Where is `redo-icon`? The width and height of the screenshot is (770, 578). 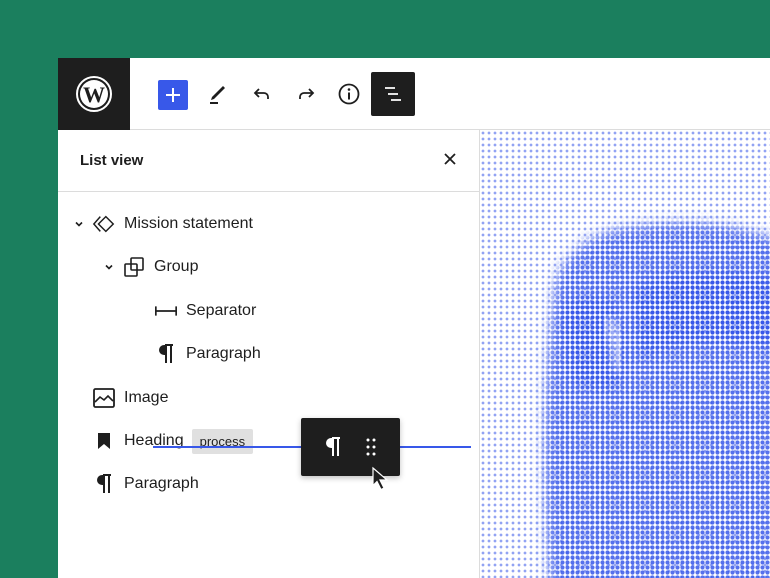 redo-icon is located at coordinates (307, 93).